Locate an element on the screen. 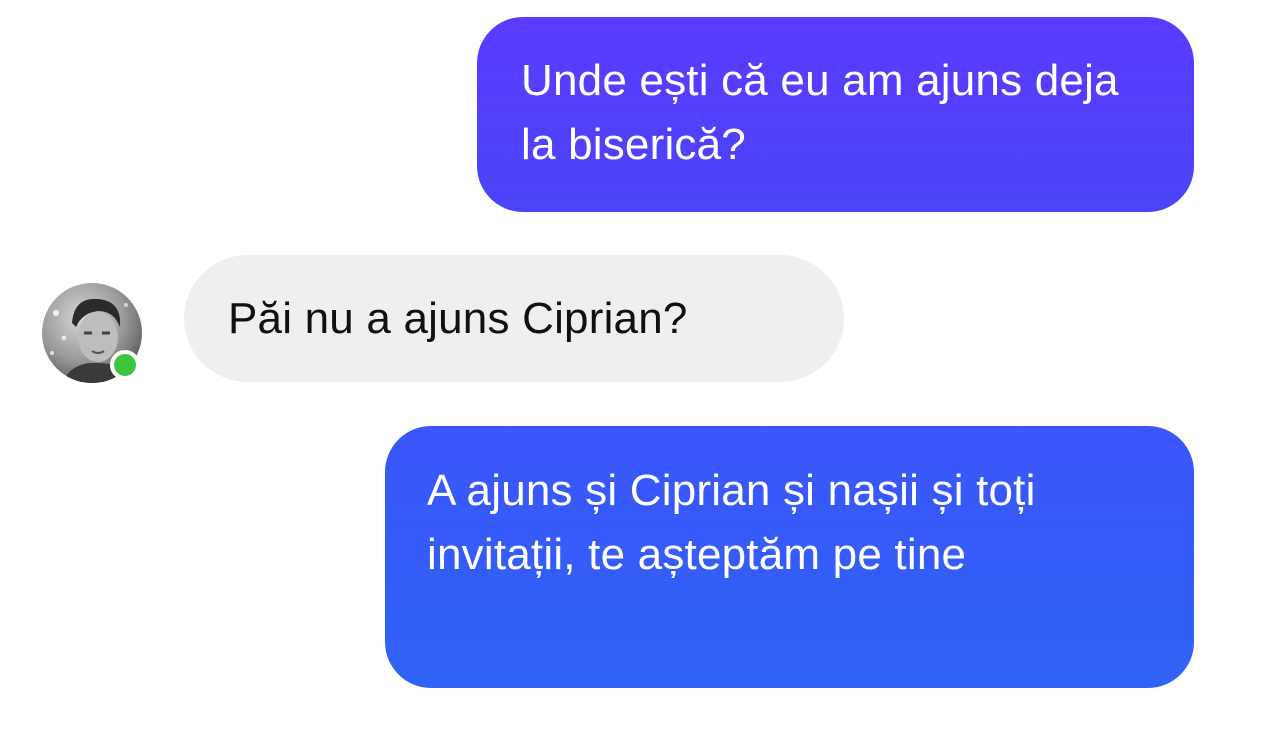  message-text: Păi nu a ajuns Ciprian? is located at coordinates (458, 318).